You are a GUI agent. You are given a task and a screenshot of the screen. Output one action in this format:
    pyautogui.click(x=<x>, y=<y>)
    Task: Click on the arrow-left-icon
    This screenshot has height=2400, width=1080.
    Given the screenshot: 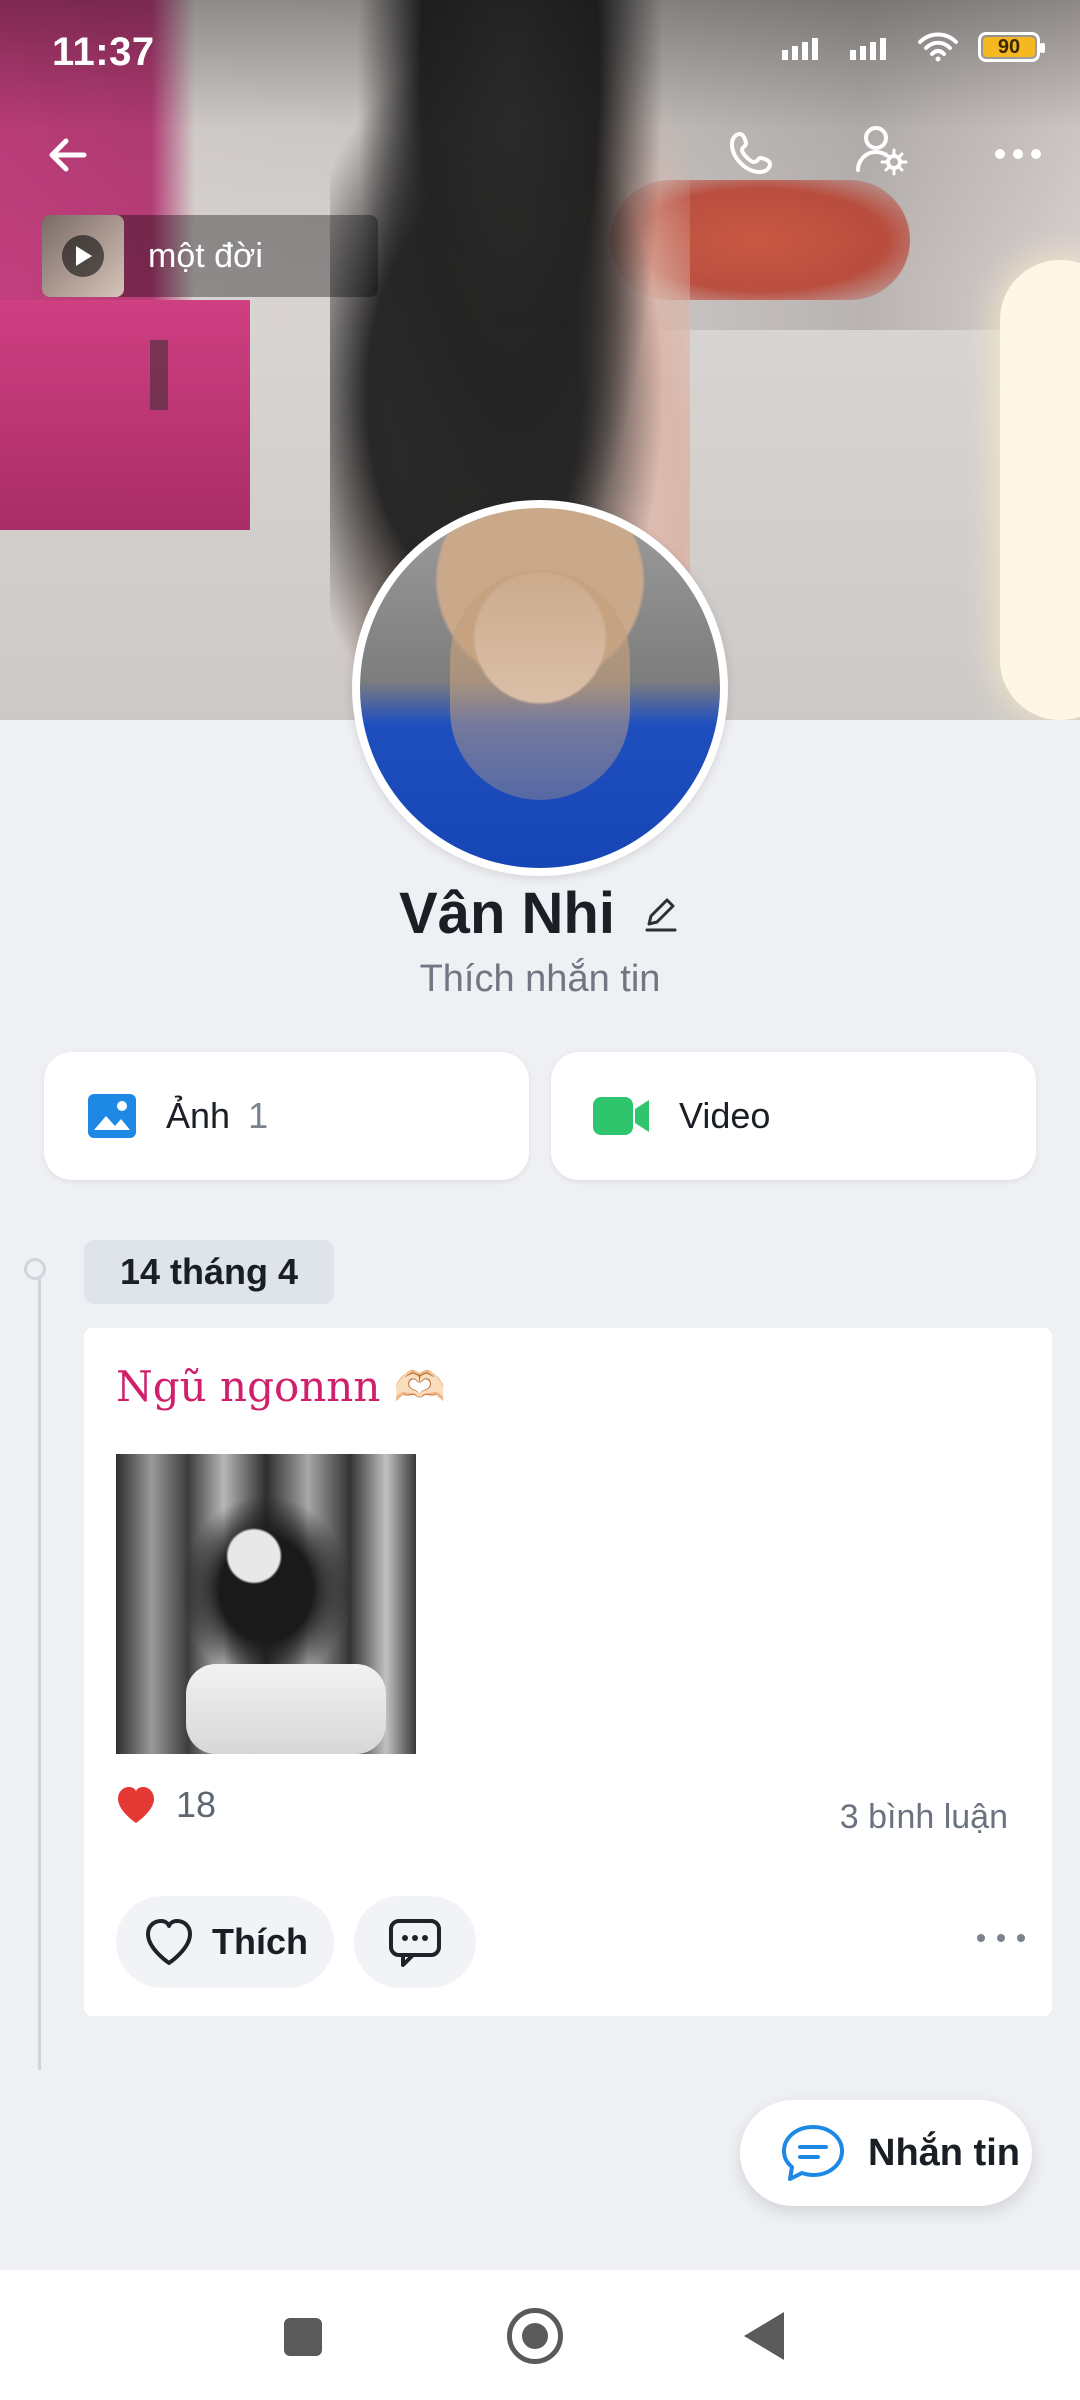 What is the action you would take?
    pyautogui.click(x=70, y=155)
    